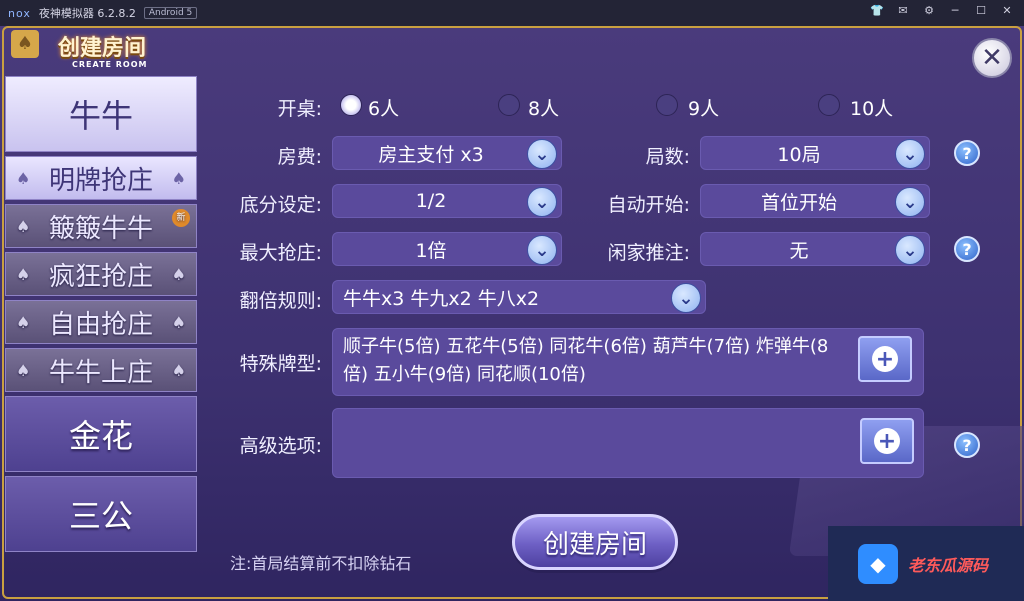  What do you see at coordinates (955, 11) in the screenshot?
I see `minimize-icon: ─` at bounding box center [955, 11].